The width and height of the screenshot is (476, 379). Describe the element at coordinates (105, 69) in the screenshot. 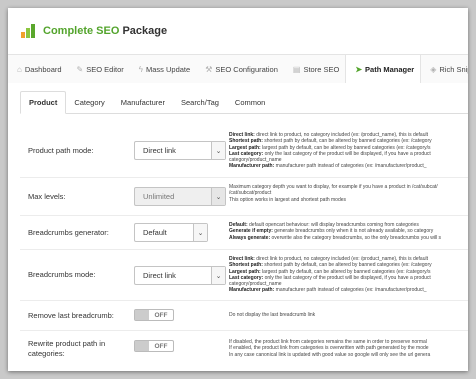

I see `nav-label: SEO Editor` at that location.